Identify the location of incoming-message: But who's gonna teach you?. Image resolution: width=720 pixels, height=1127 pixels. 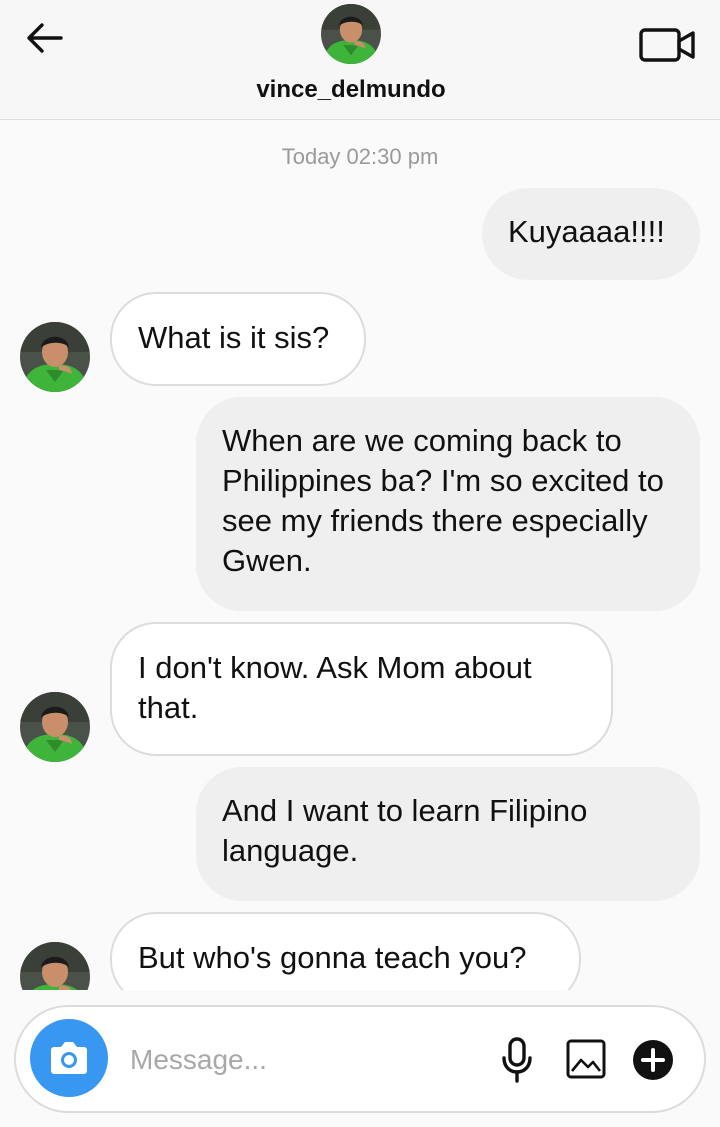
(345, 951).